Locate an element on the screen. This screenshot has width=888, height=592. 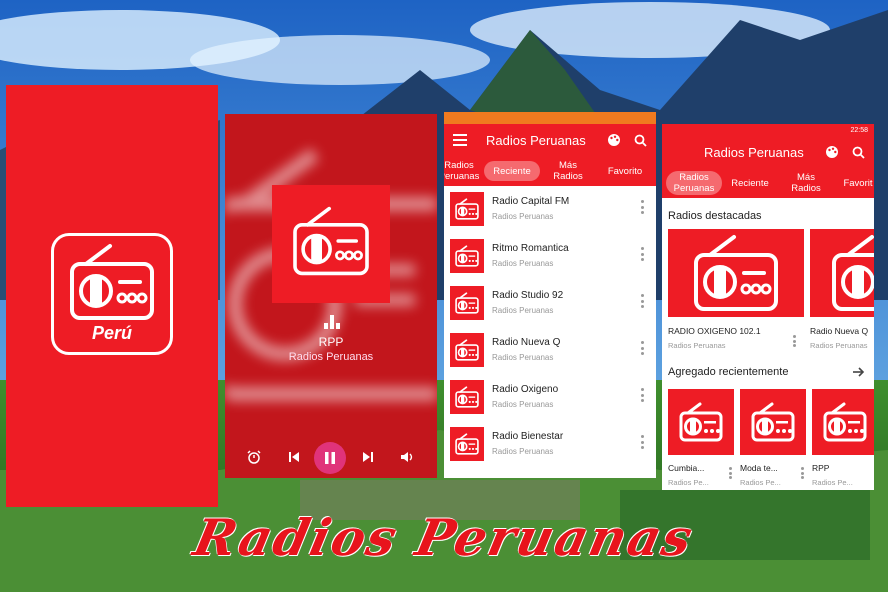
status-bar: 22:58 is located at coordinates (768, 130).